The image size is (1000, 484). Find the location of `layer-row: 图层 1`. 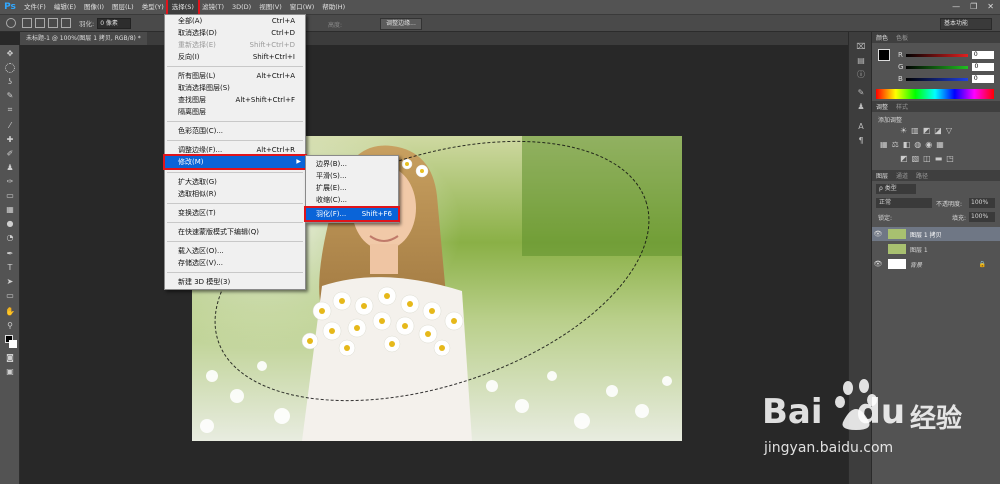

layer-row: 图层 1 is located at coordinates (936, 249).